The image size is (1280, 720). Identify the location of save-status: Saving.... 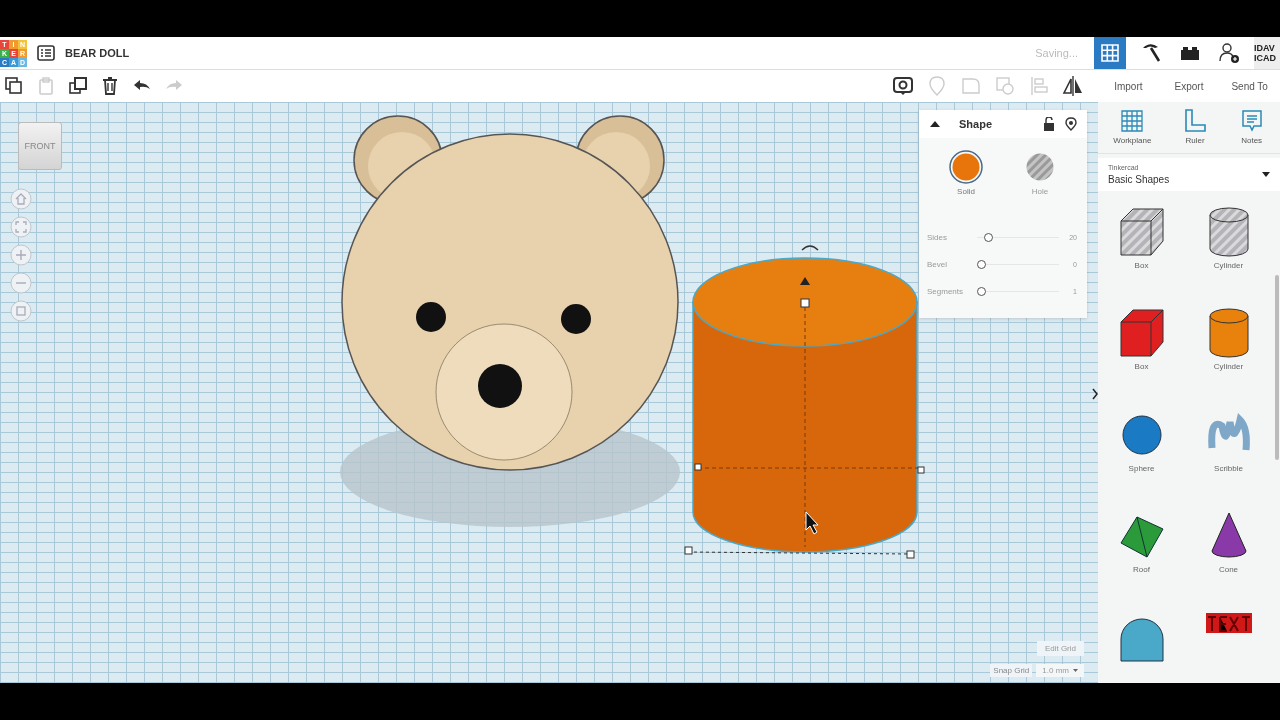
(1056, 53).